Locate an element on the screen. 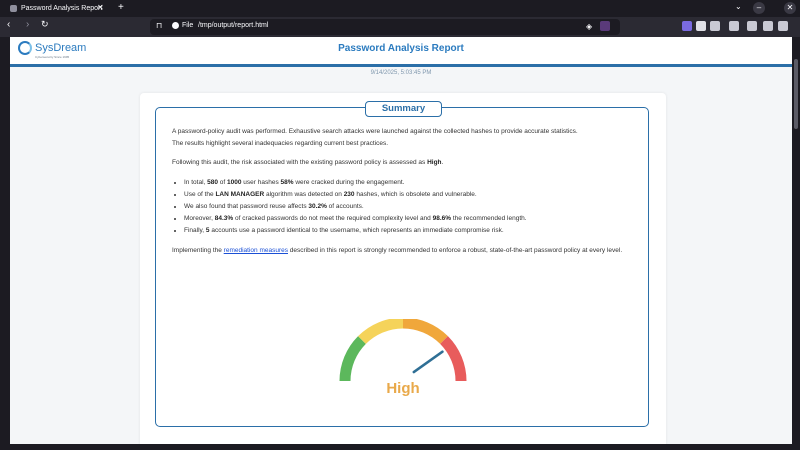 This screenshot has width=800, height=450. browser-tab: Password Analysis Report is located at coordinates (60, 8).